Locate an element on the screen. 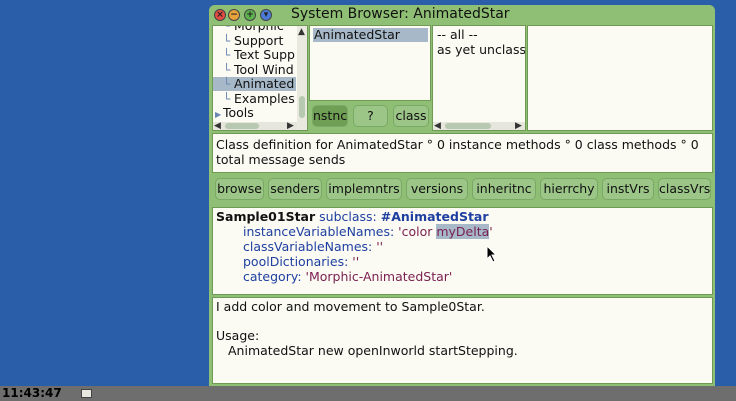 The height and width of the screenshot is (401, 736). ivar-string-start: 'color is located at coordinates (417, 231).